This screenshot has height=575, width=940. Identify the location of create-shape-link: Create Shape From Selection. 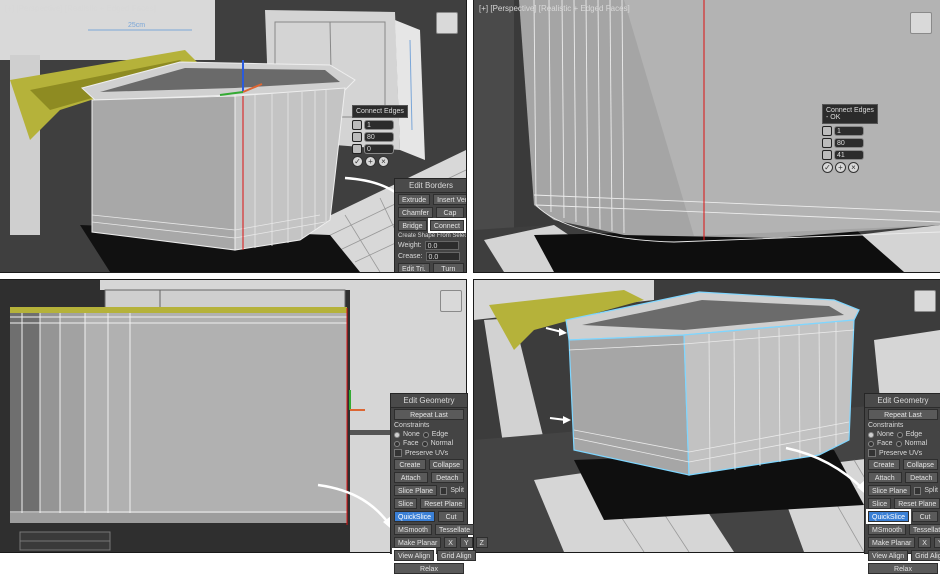
(432, 236).